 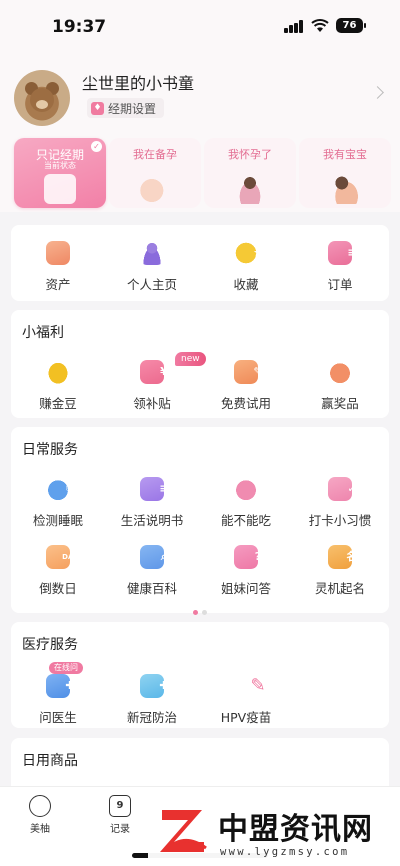 I want to click on manual-icon: ≡, so click(x=154, y=489).